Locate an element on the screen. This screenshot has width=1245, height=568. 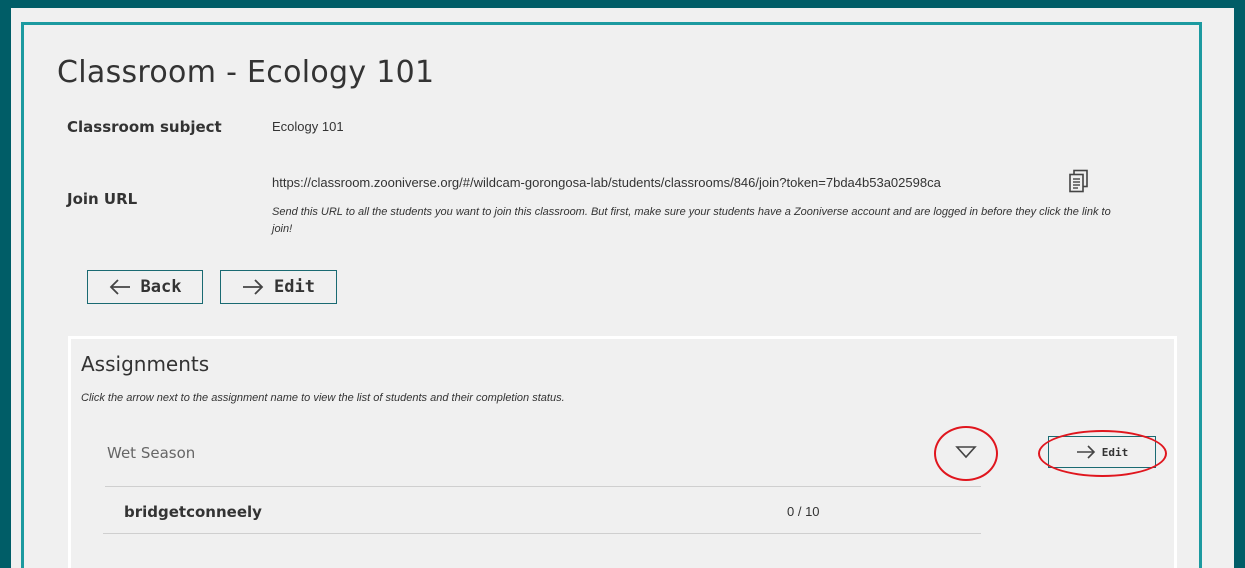
page-title: Classroom - Ecology 101 is located at coordinates (246, 72).